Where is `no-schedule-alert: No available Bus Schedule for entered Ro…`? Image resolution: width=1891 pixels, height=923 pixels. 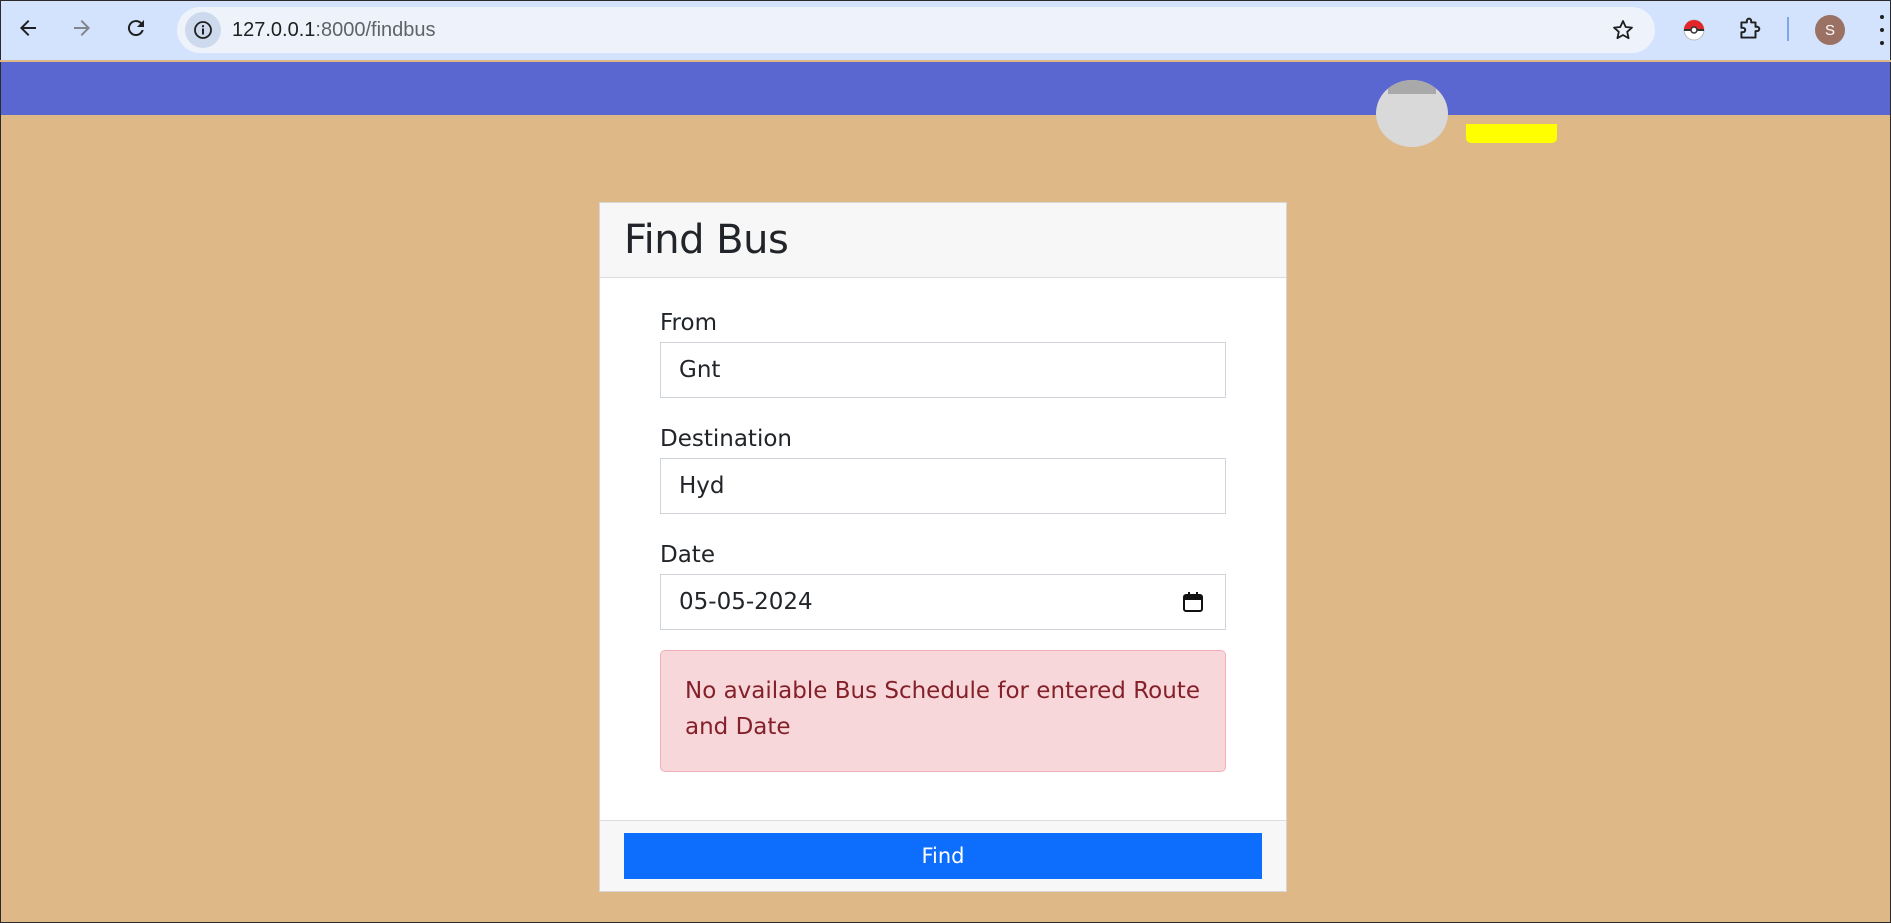 no-schedule-alert: No available Bus Schedule for entered Ro… is located at coordinates (943, 711).